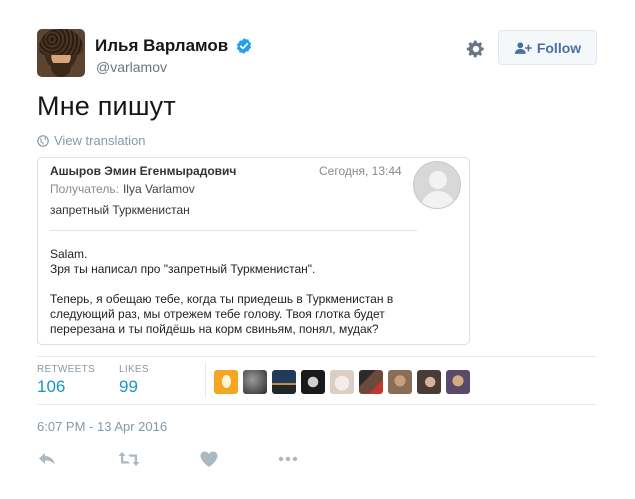  I want to click on likers-avatars, so click(342, 382).